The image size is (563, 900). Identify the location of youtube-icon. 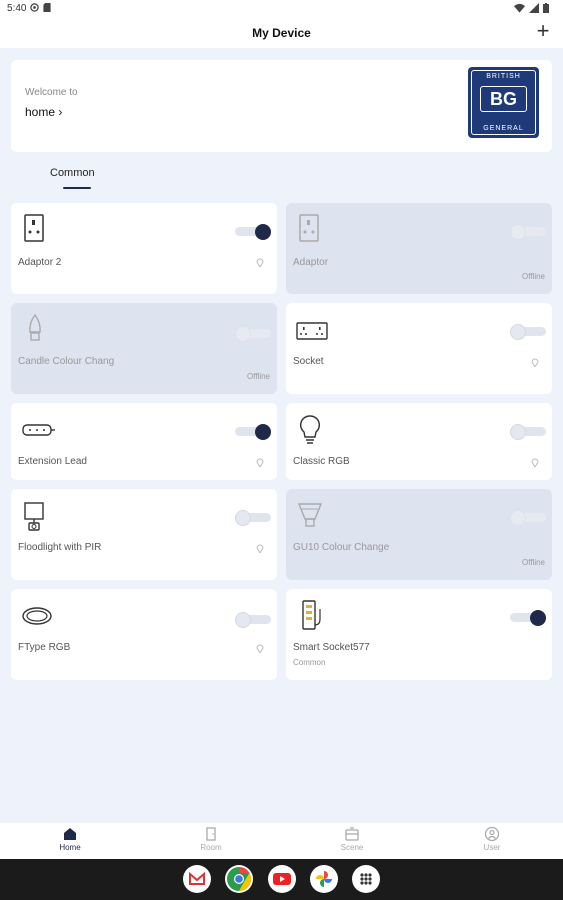
(282, 879).